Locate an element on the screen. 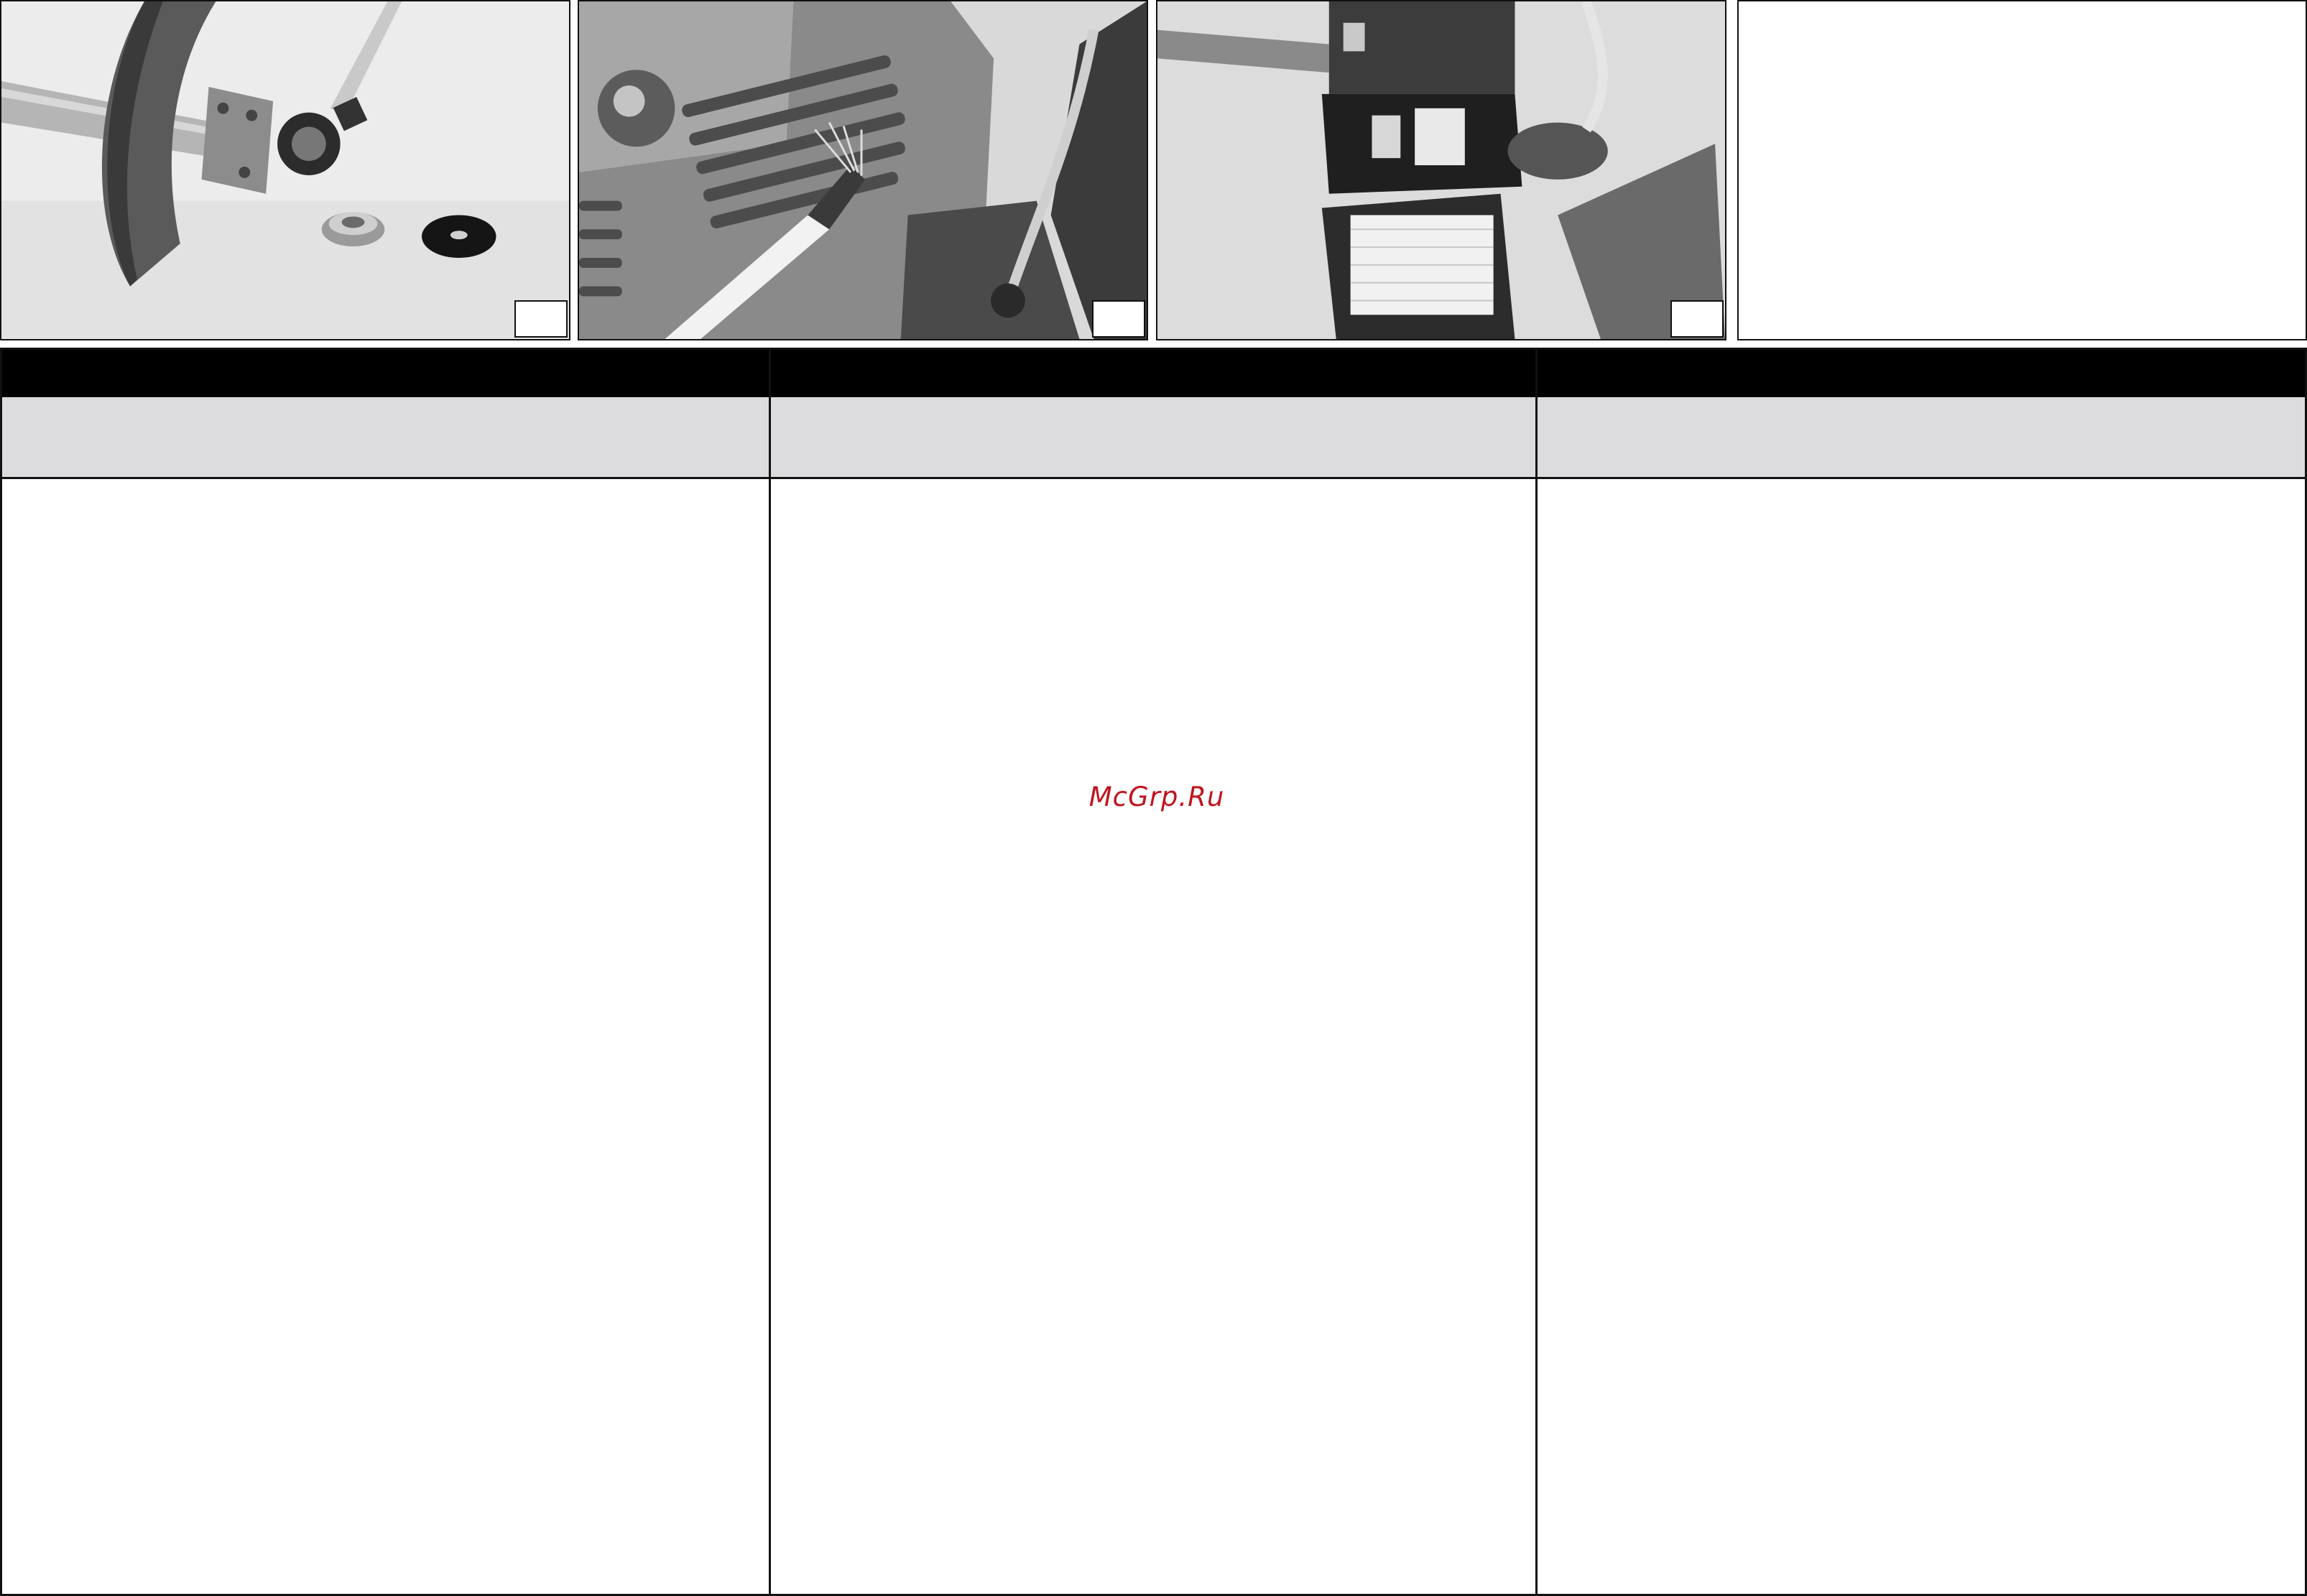 This screenshot has height=1596, width=2307. air-filter-cover-photo is located at coordinates (1441, 170).